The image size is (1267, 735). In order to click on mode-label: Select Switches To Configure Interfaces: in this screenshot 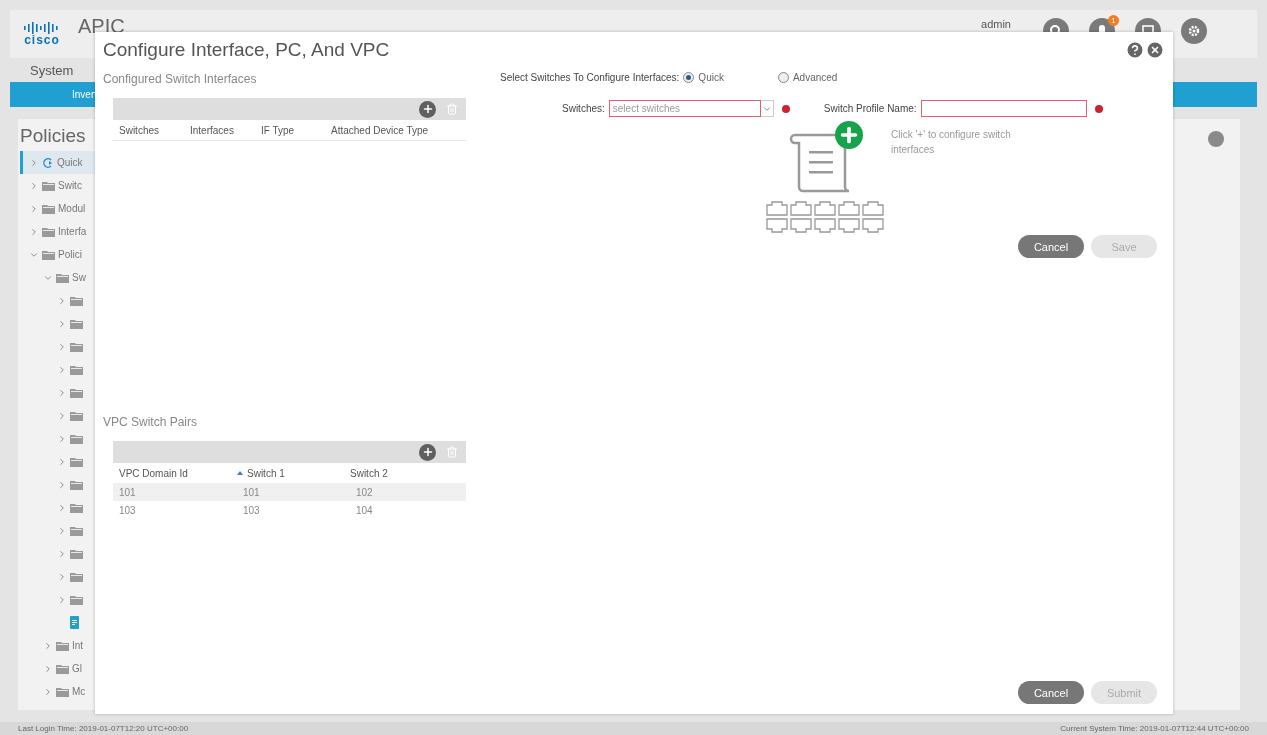, I will do `click(590, 77)`.